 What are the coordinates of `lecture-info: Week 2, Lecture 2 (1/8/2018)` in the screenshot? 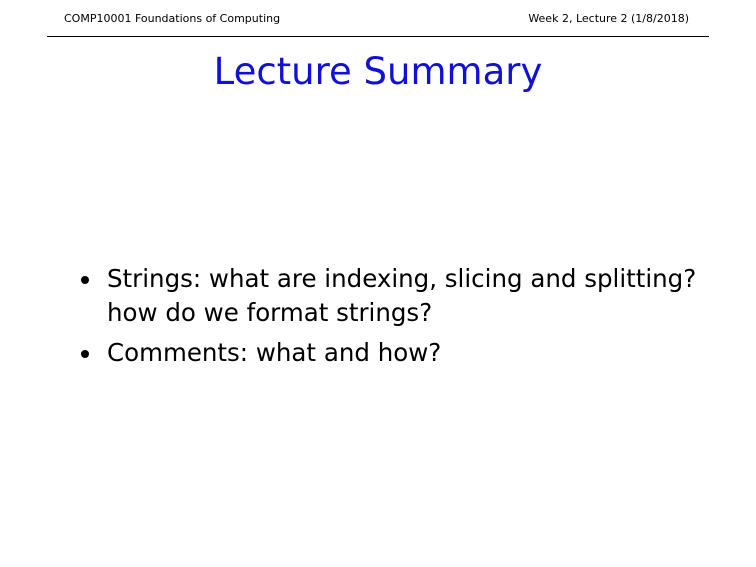 It's located at (608, 18).